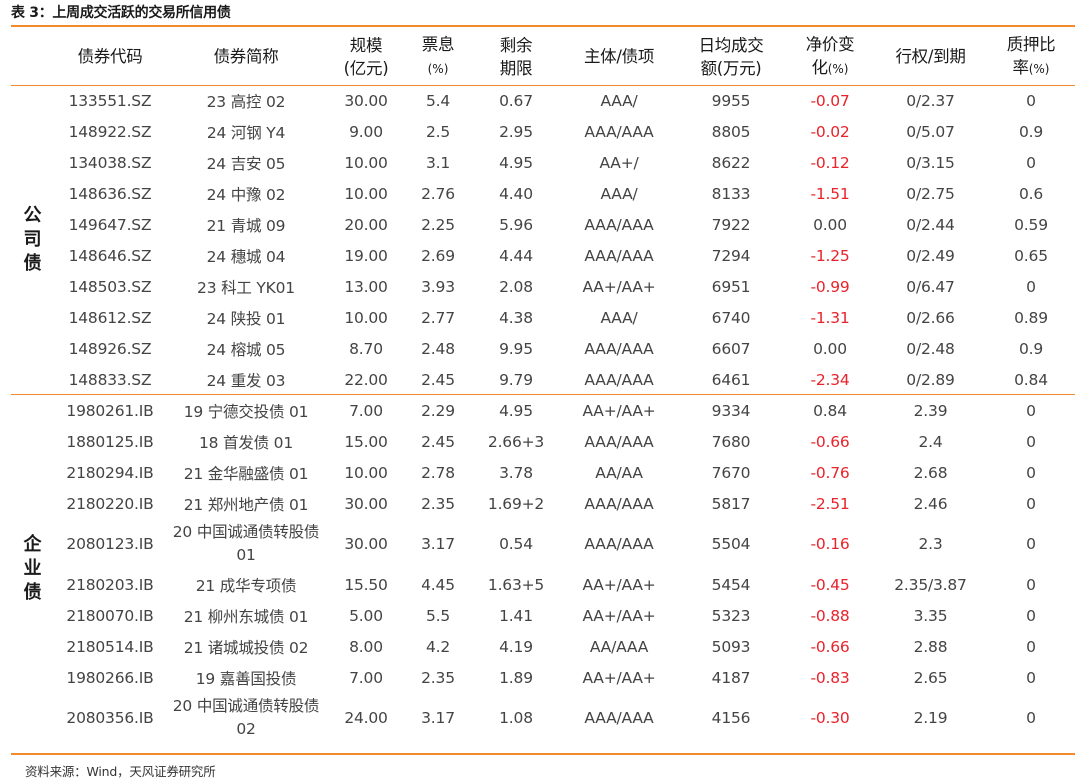 The height and width of the screenshot is (784, 1080). What do you see at coordinates (930, 255) in the screenshot?
I see `cell-exercise: 0/2.49` at bounding box center [930, 255].